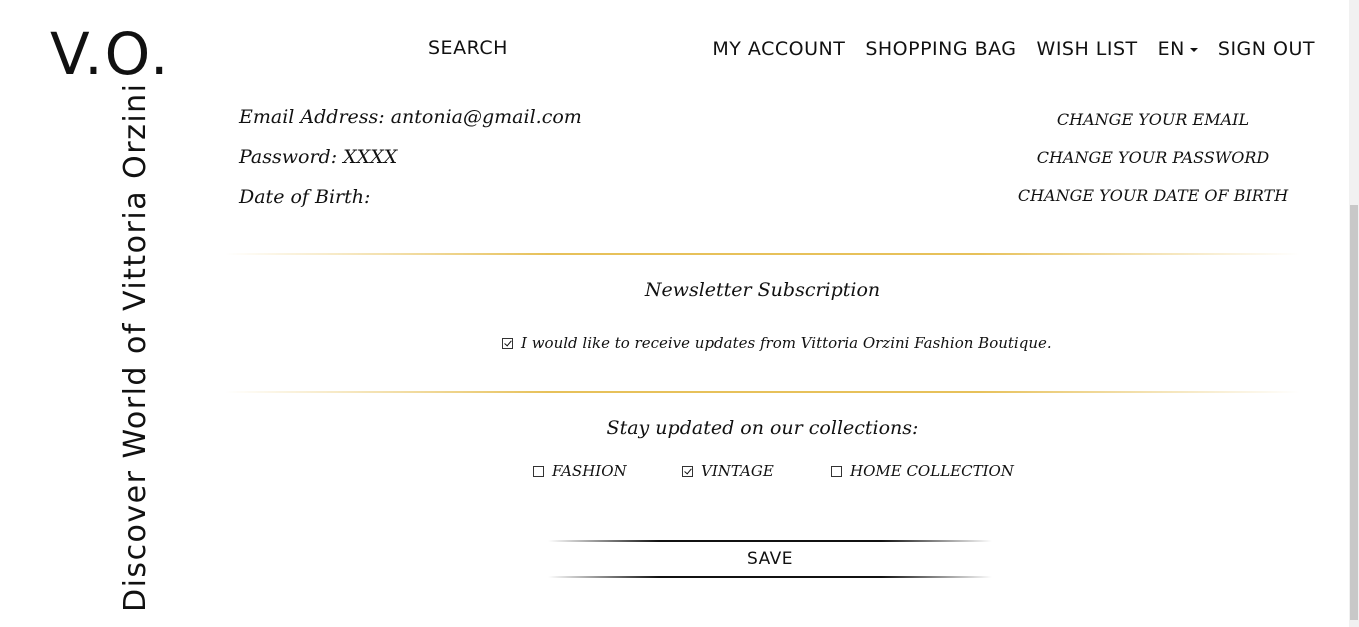  Describe the element at coordinates (762, 290) in the screenshot. I see `newsletter-title: Newsletter Subscription` at that location.